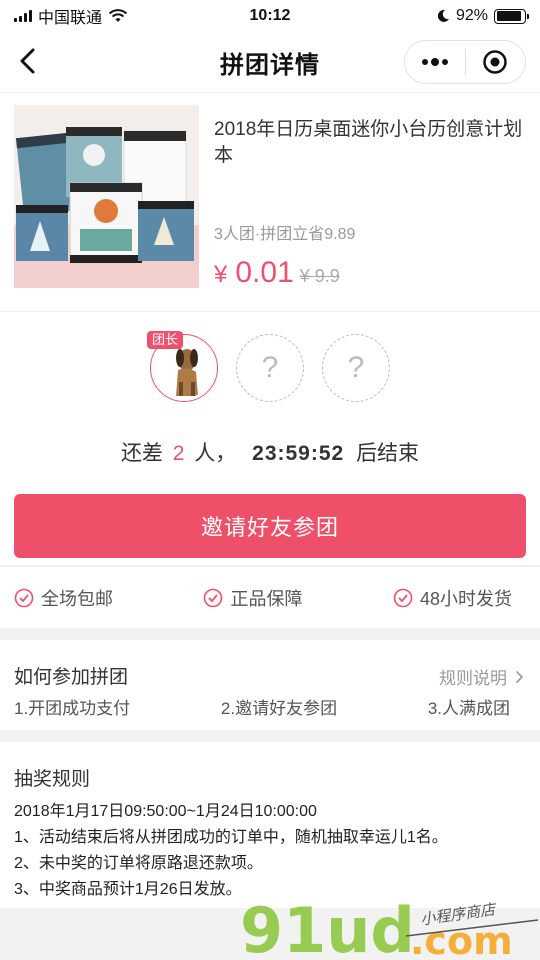 The height and width of the screenshot is (960, 540). I want to click on join-step: 1.开团成功支付, so click(72, 708).